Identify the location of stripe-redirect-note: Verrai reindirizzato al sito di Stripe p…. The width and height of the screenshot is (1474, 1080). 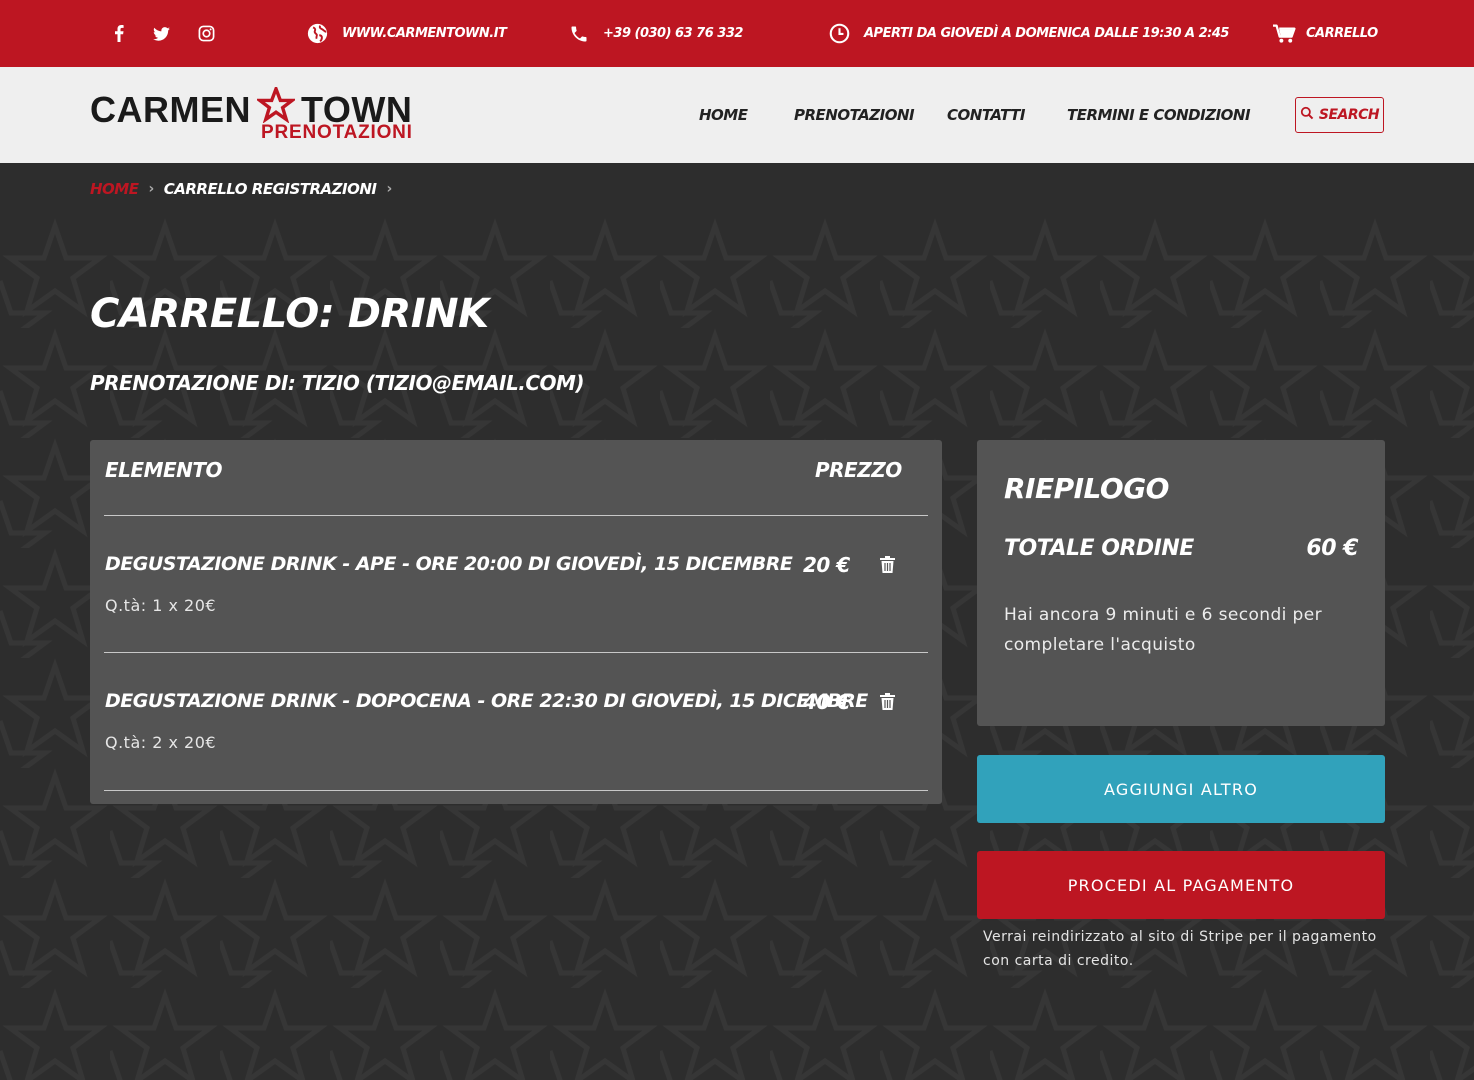
(1180, 949).